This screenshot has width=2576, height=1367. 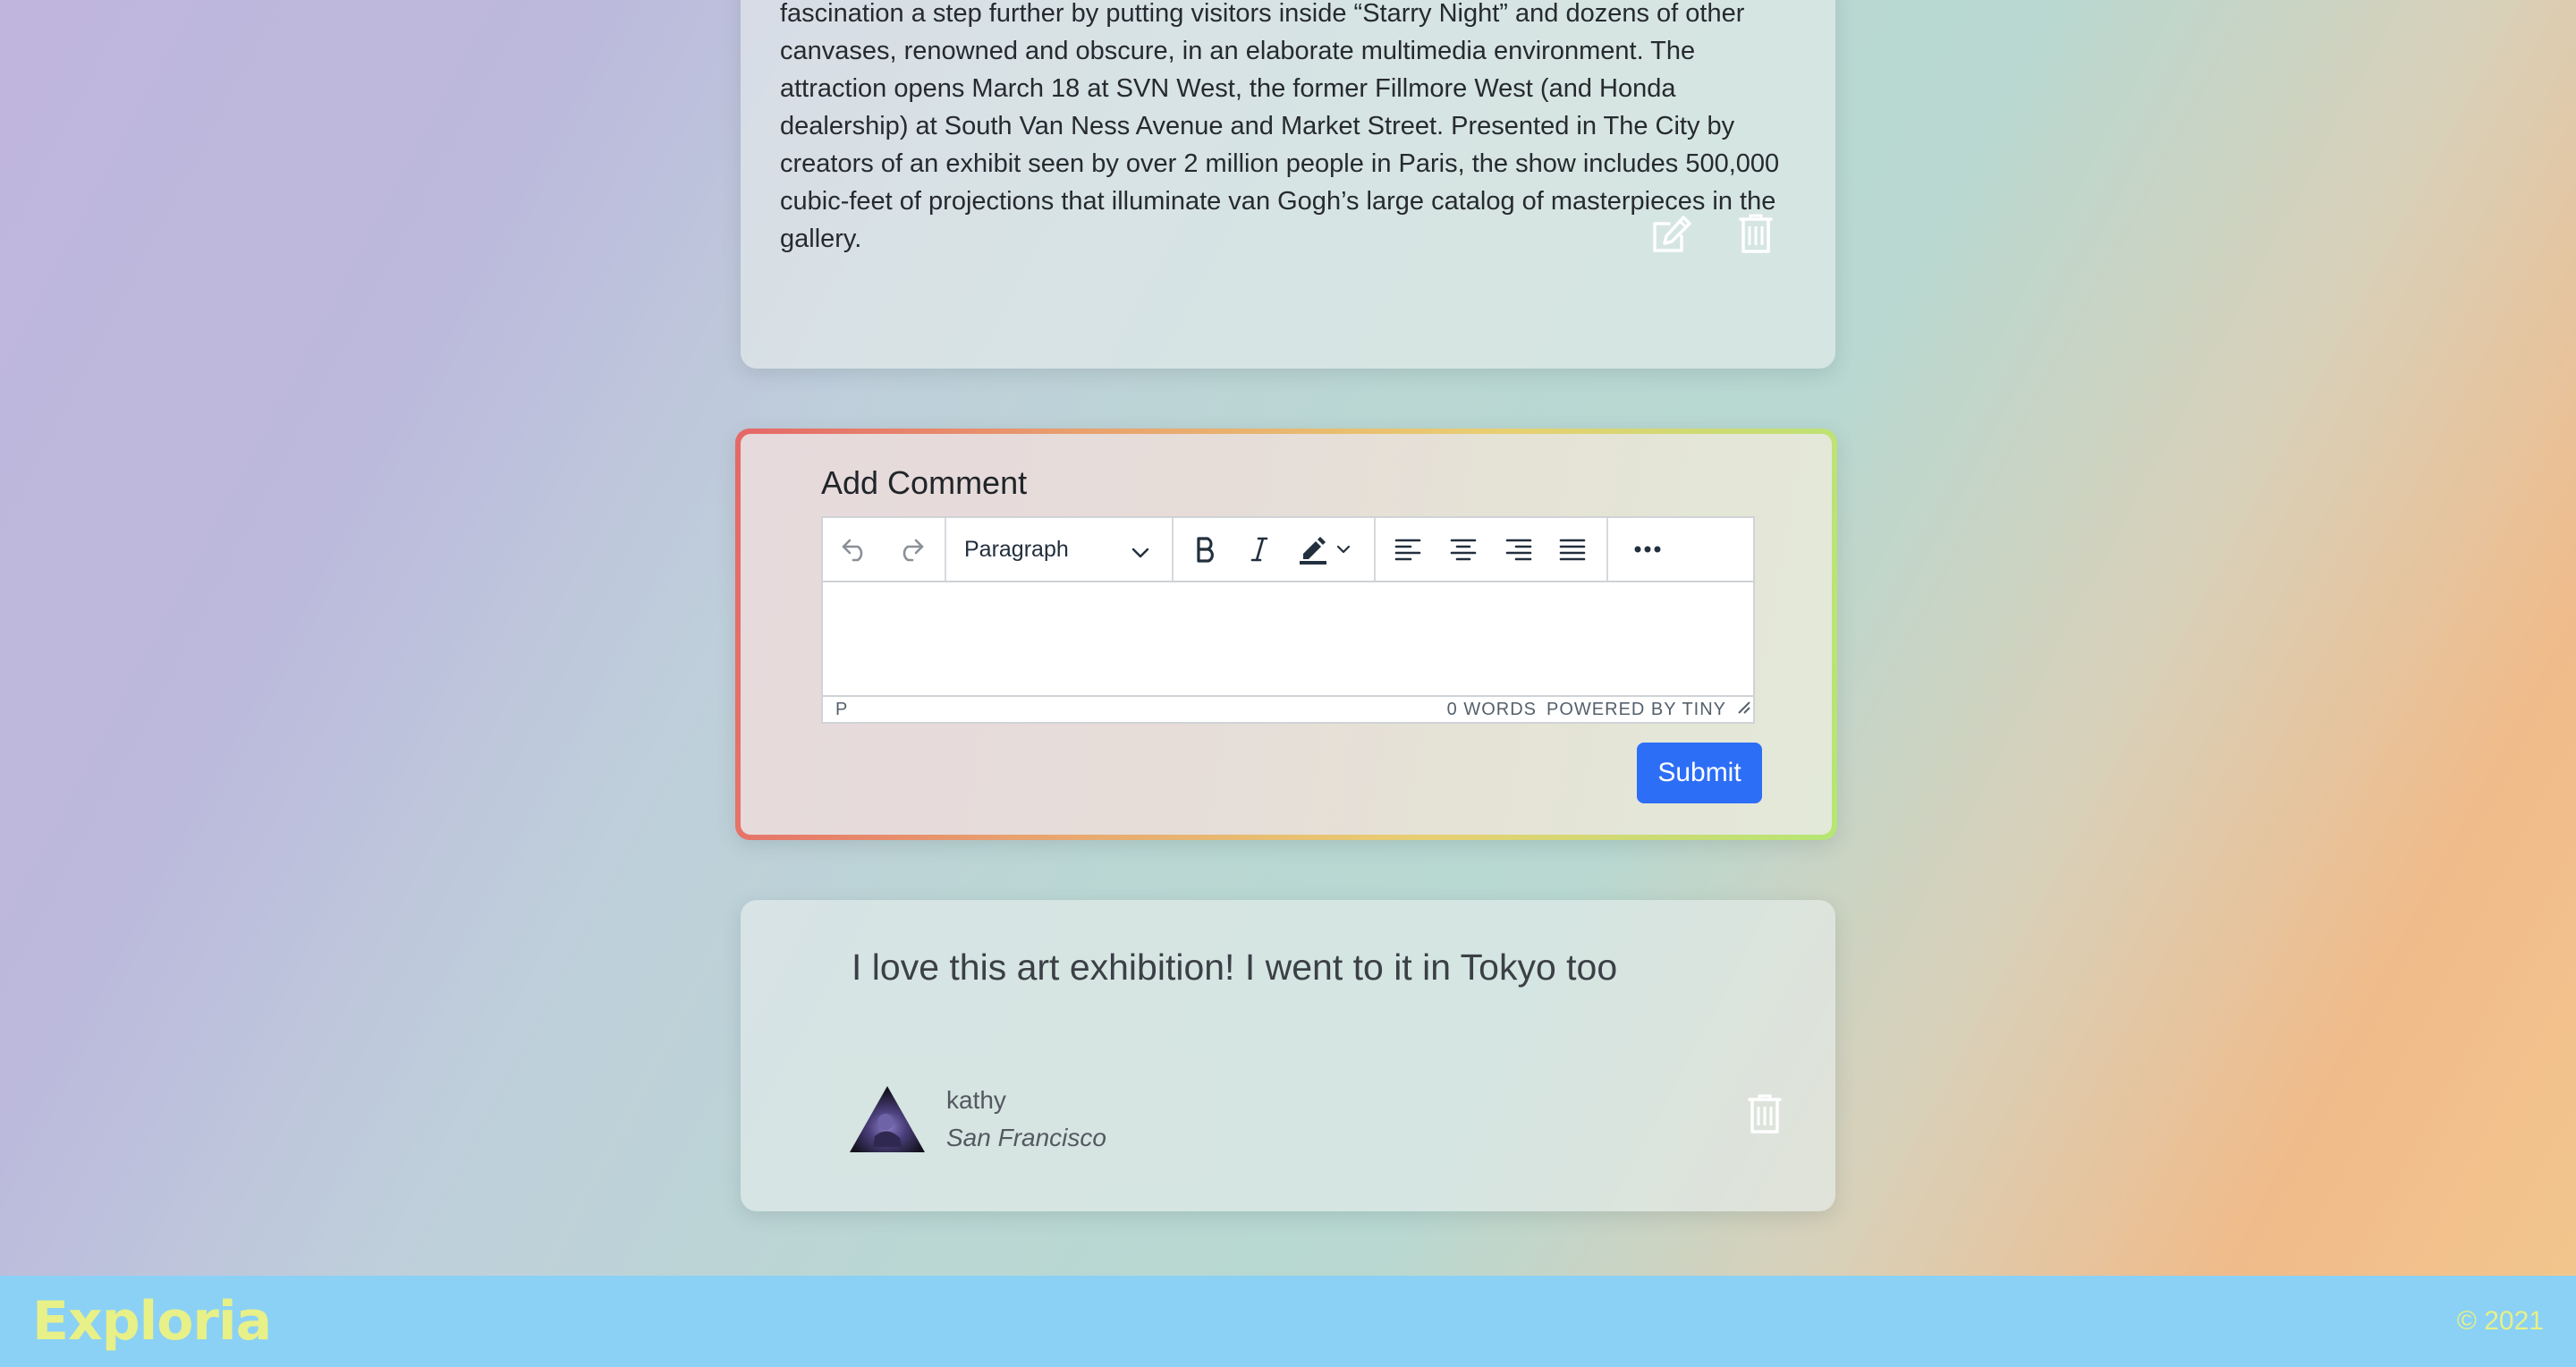 What do you see at coordinates (1020, 1117) in the screenshot?
I see `comment-author: kathy San Francisco` at bounding box center [1020, 1117].